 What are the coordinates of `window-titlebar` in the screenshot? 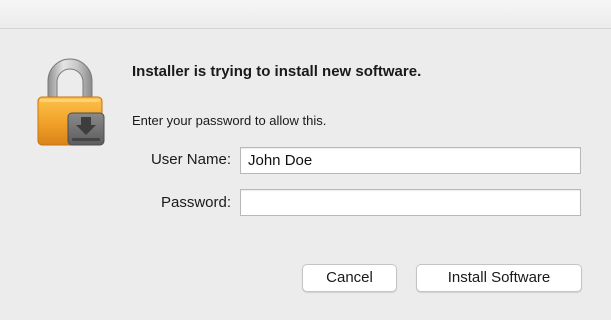 It's located at (305, 14).